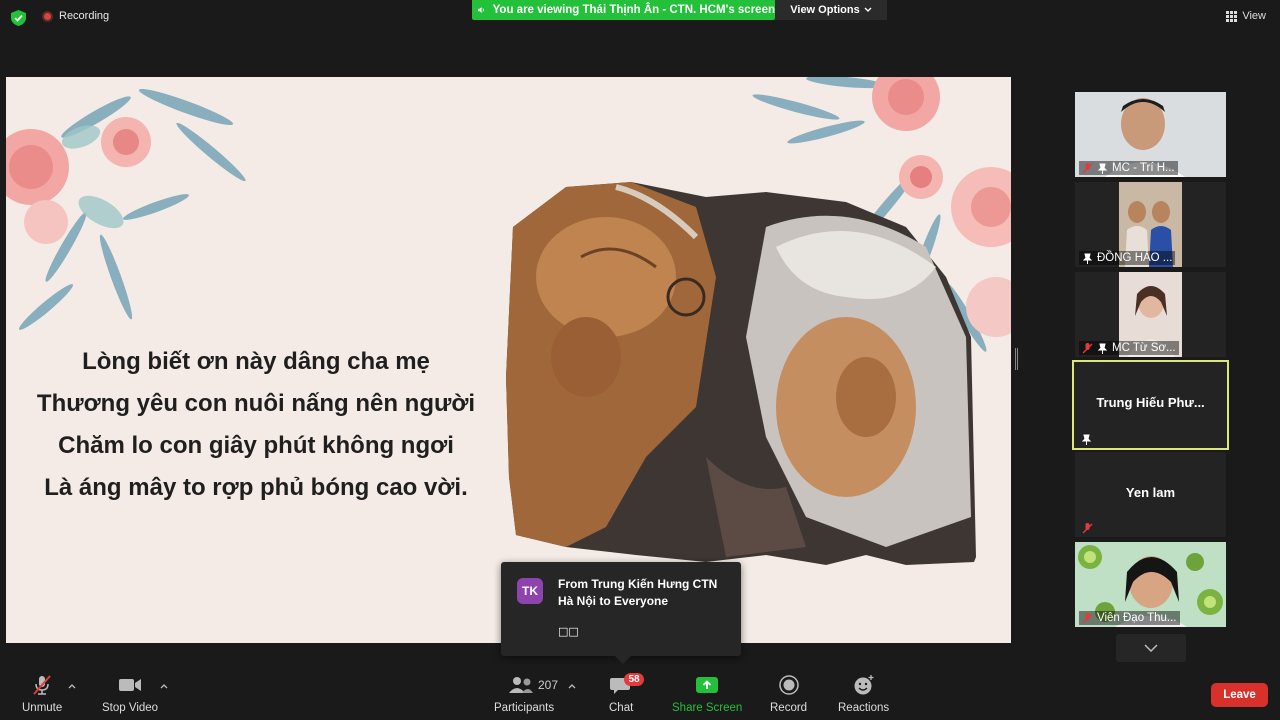 The height and width of the screenshot is (720, 1280). Describe the element at coordinates (130, 685) in the screenshot. I see `video-camera-icon` at that location.